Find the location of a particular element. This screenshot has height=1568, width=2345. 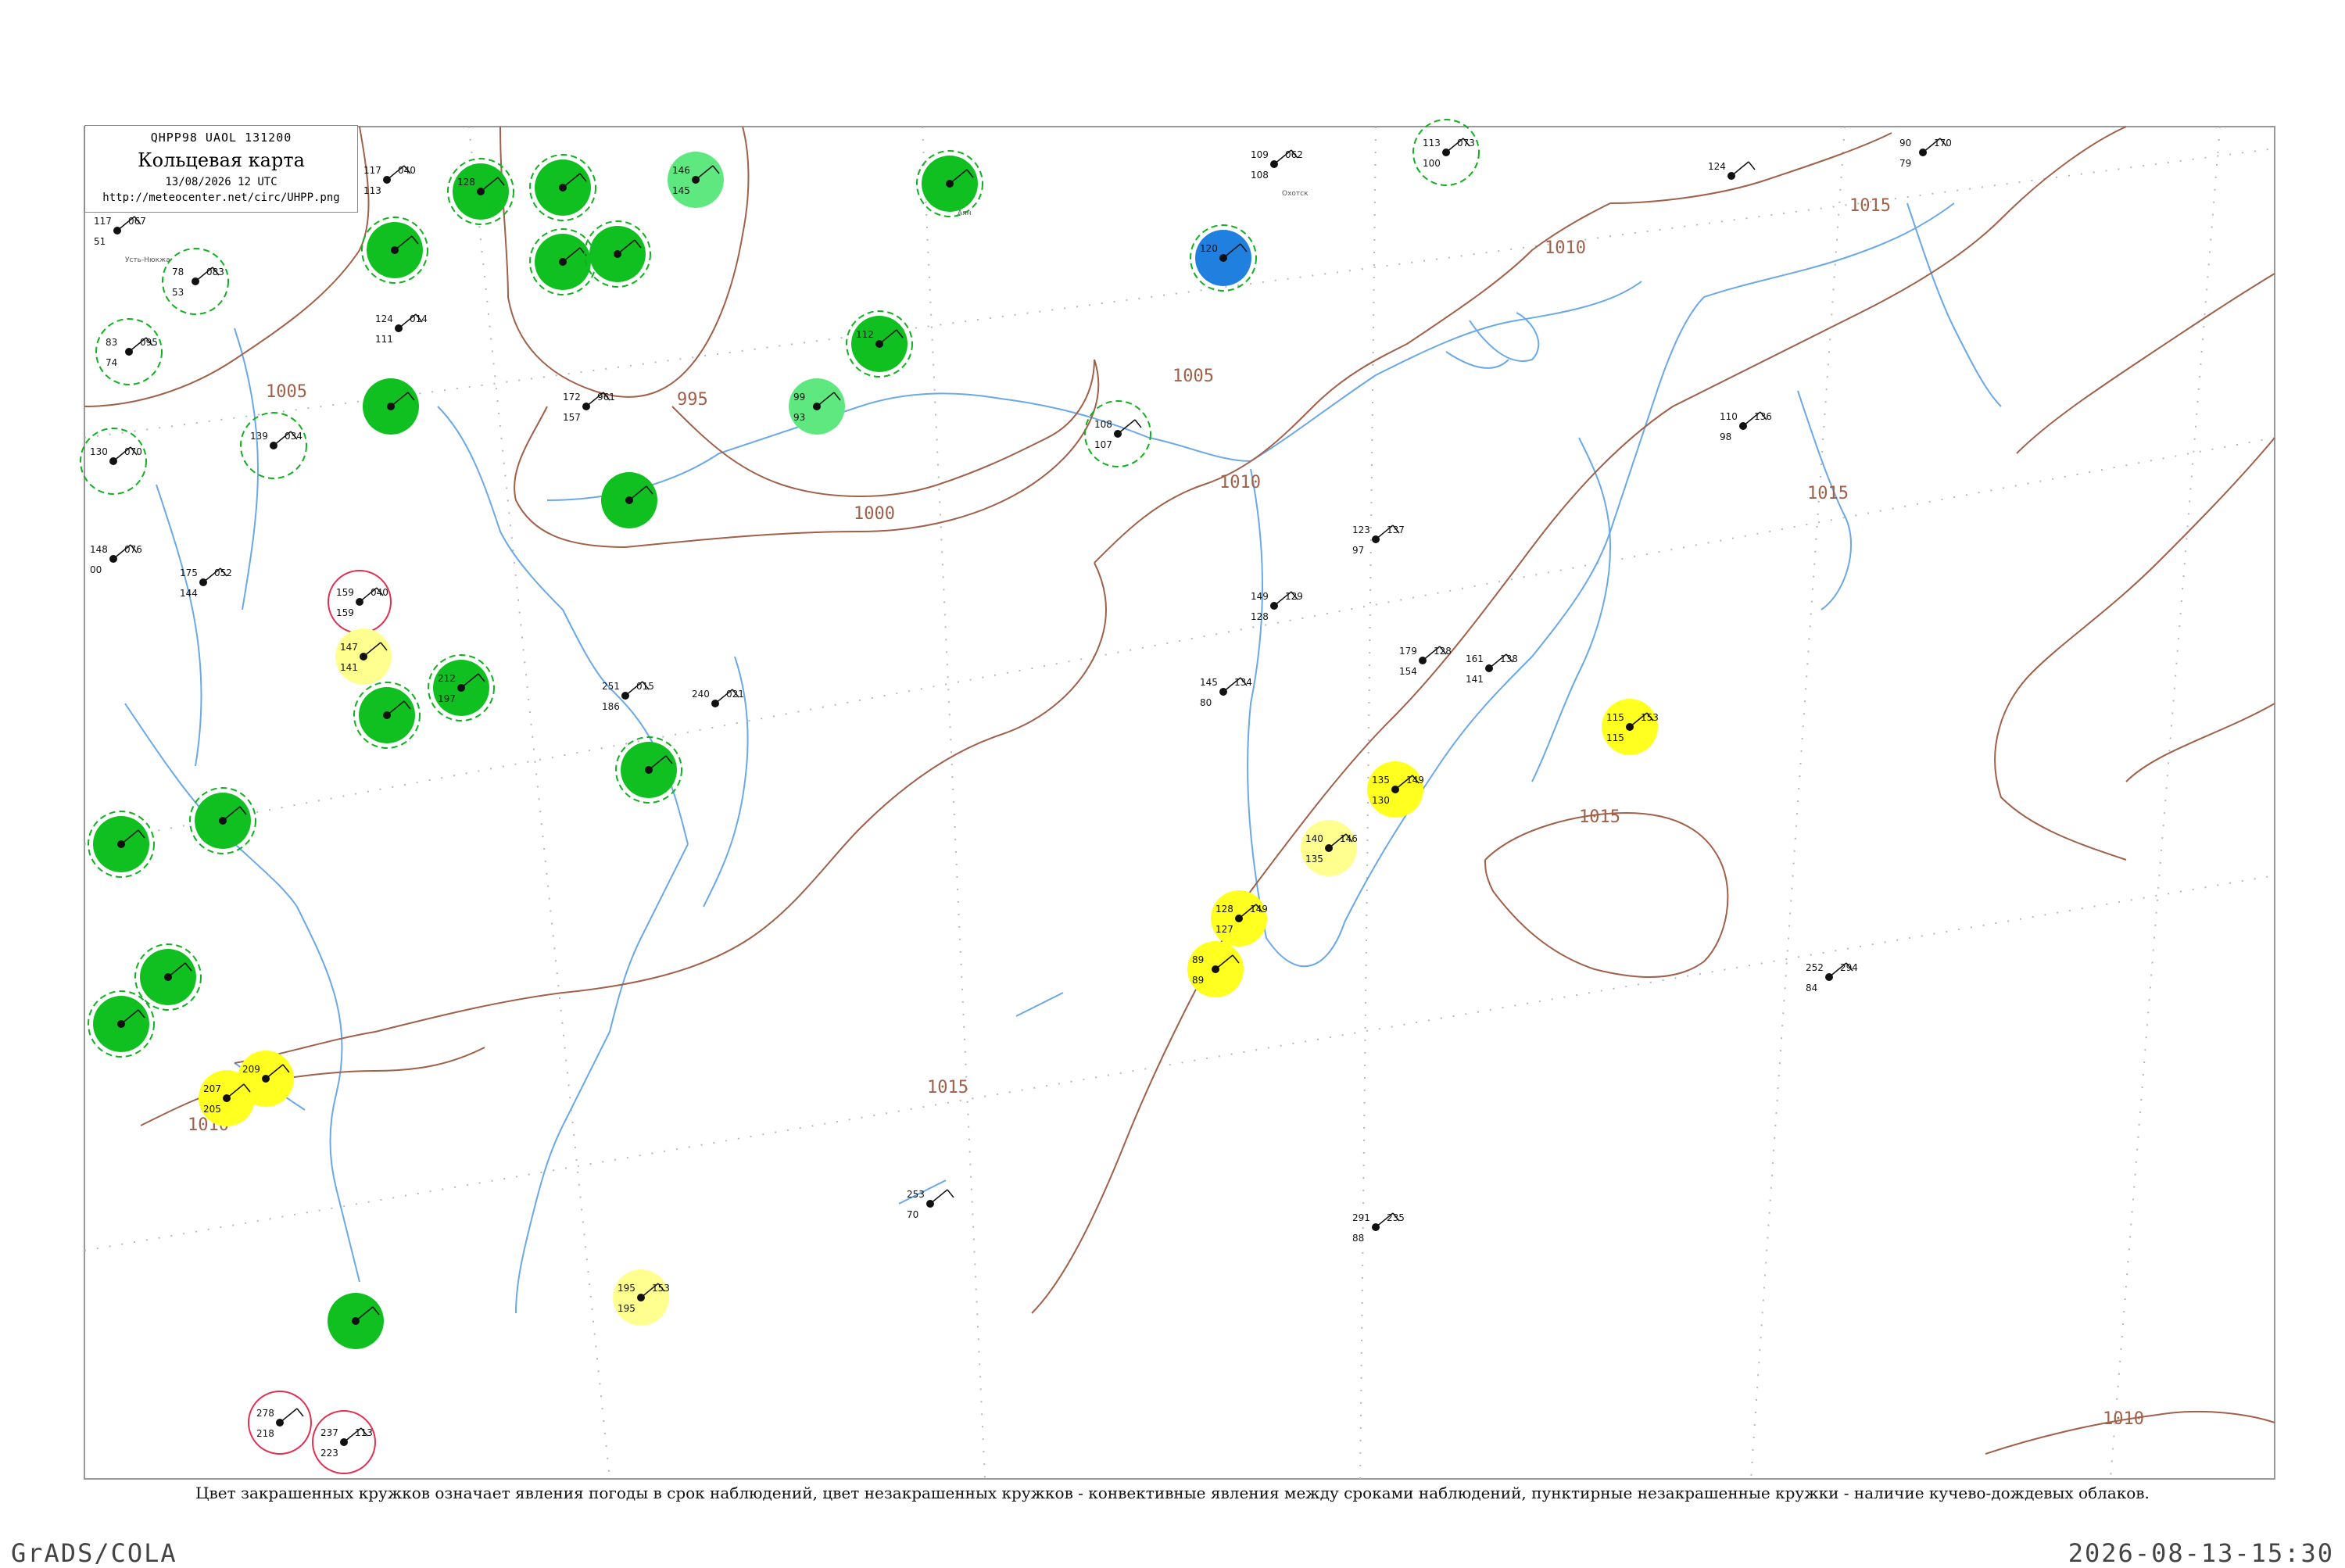

pressure-value: 137 is located at coordinates (1396, 529).